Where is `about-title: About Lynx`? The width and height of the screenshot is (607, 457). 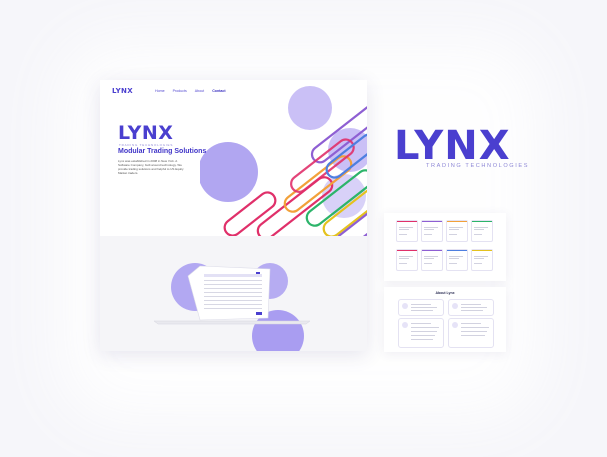 about-title: About Lynx is located at coordinates (445, 293).